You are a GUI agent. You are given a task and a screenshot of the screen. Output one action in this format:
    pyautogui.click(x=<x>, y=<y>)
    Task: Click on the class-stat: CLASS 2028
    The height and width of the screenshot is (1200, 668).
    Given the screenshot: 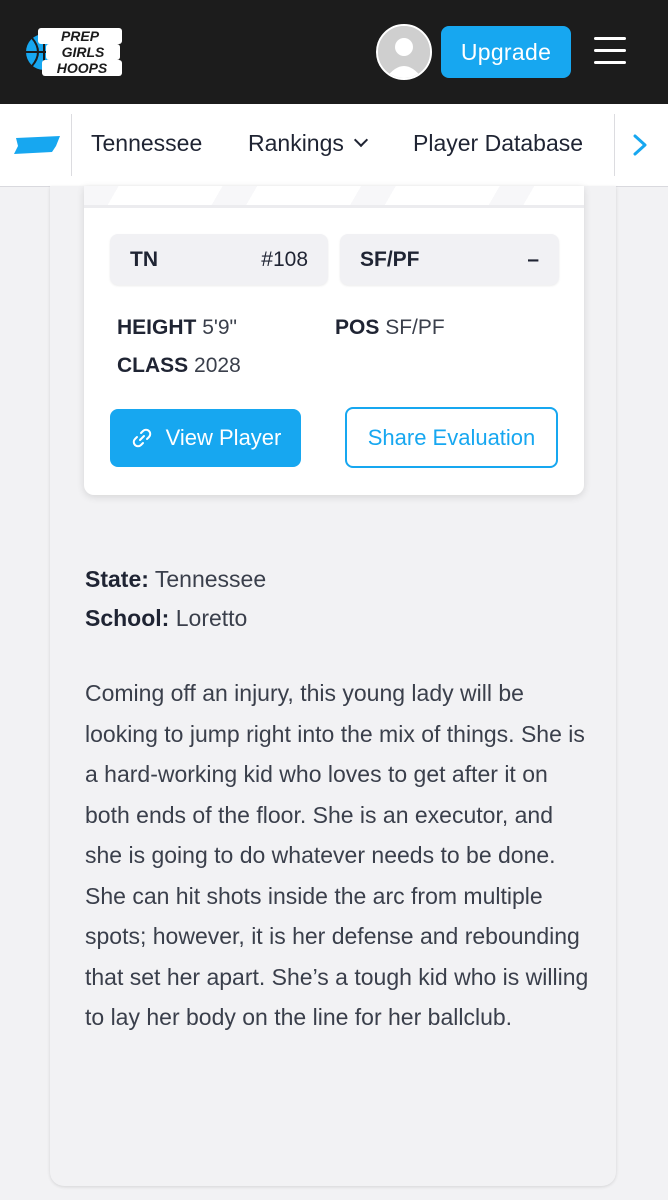 What is the action you would take?
    pyautogui.click(x=179, y=366)
    